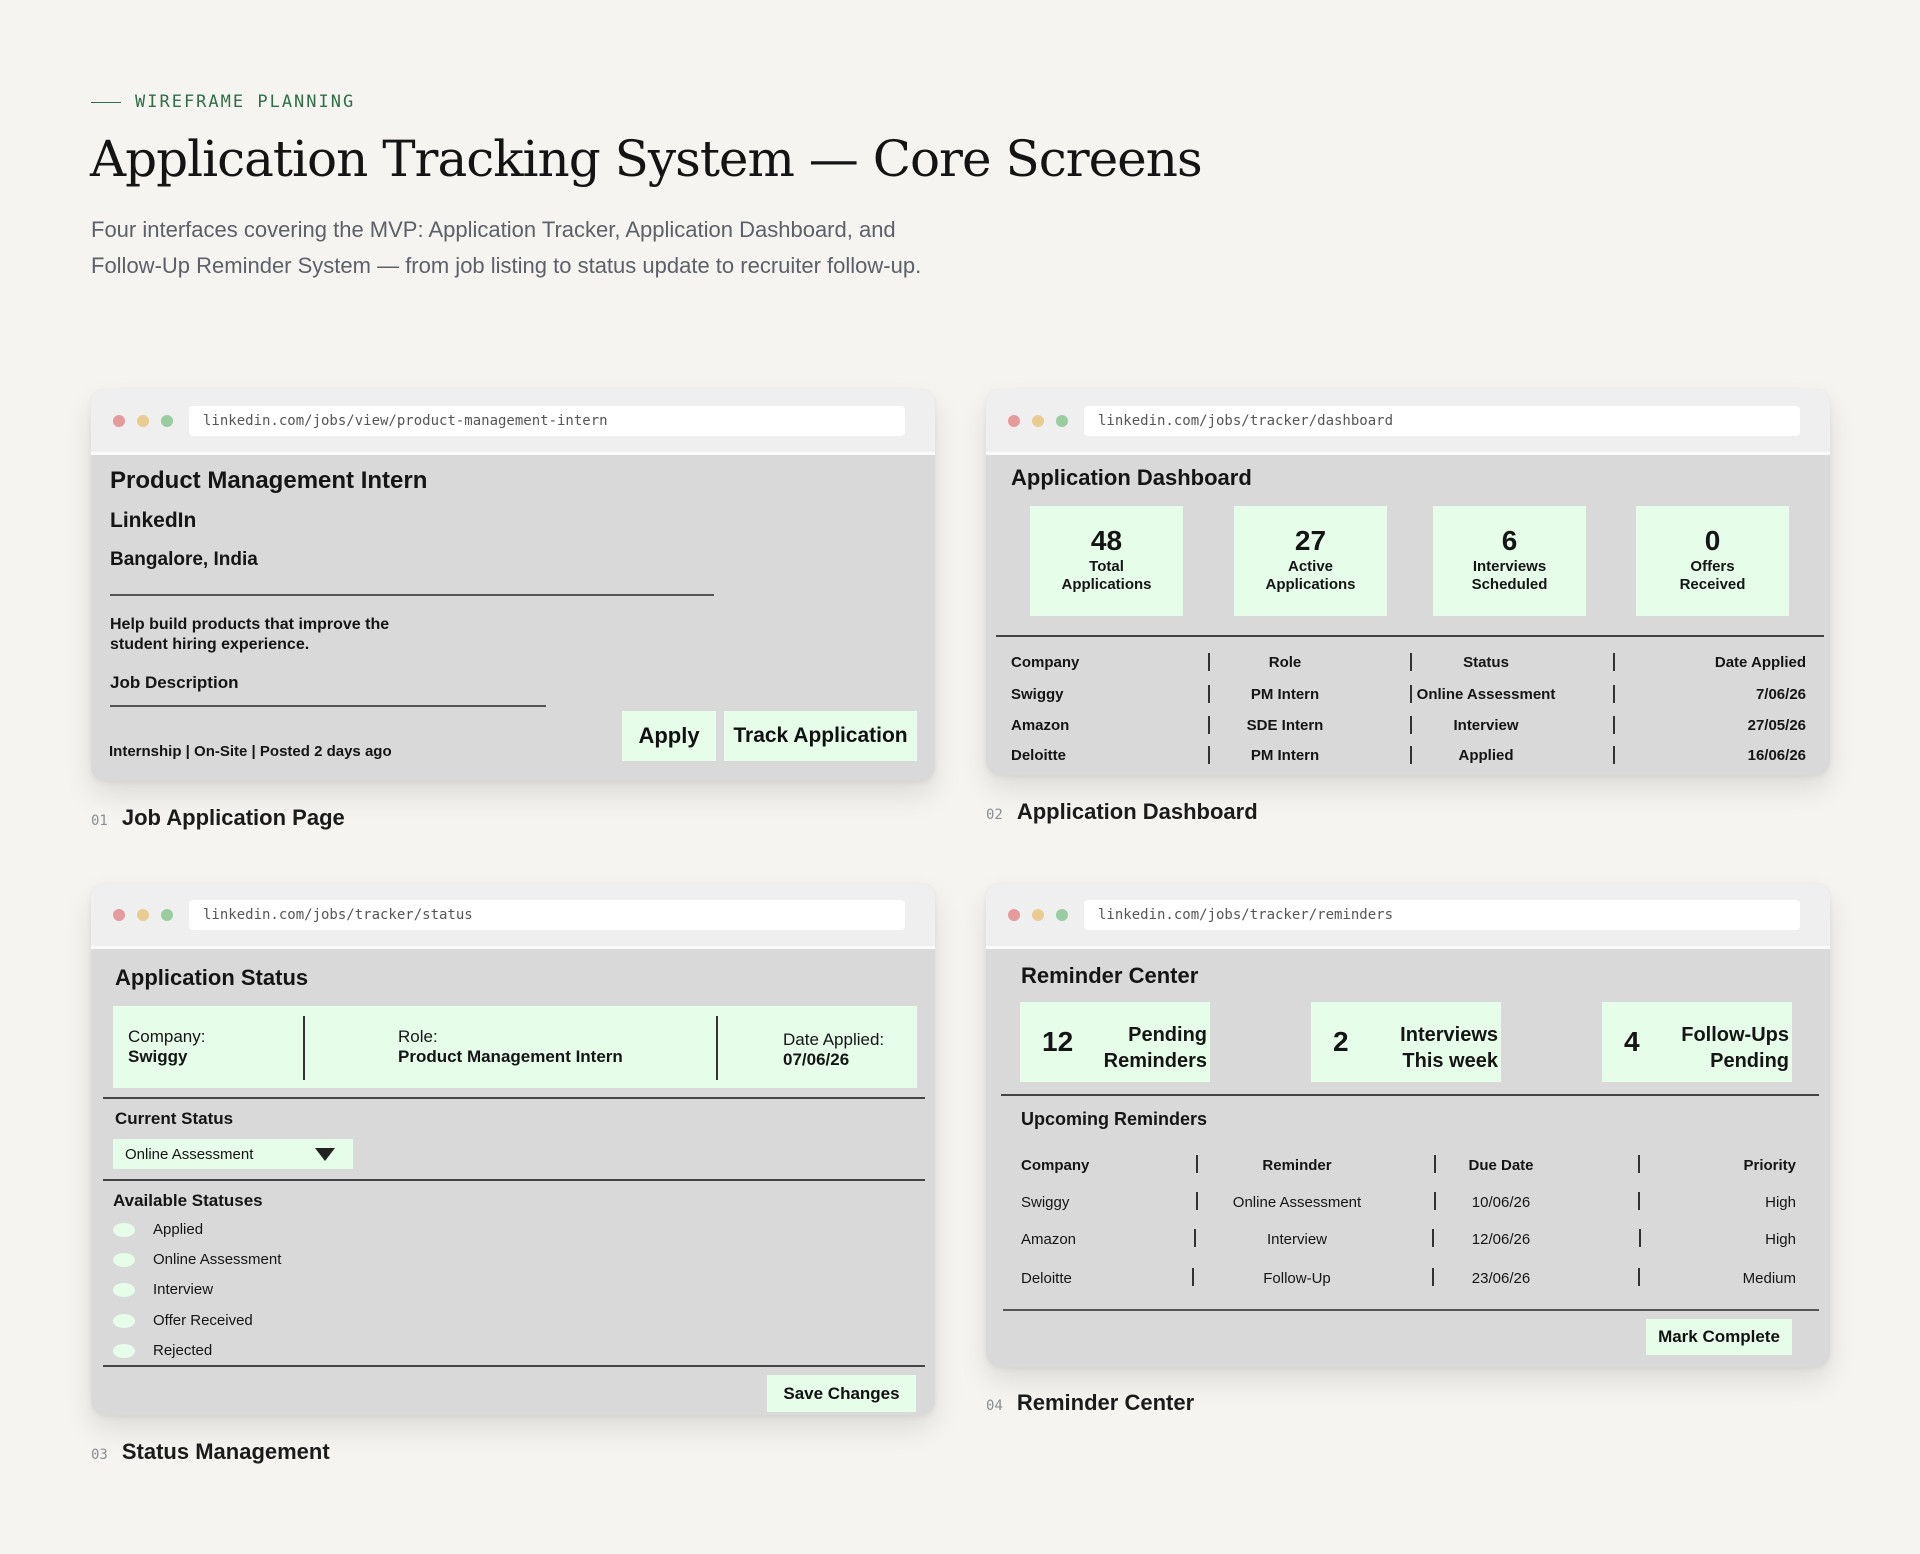 Image resolution: width=1920 pixels, height=1554 pixels. I want to click on address-bar: linkedin.com/jobs/tracker/dashboard, so click(1442, 420).